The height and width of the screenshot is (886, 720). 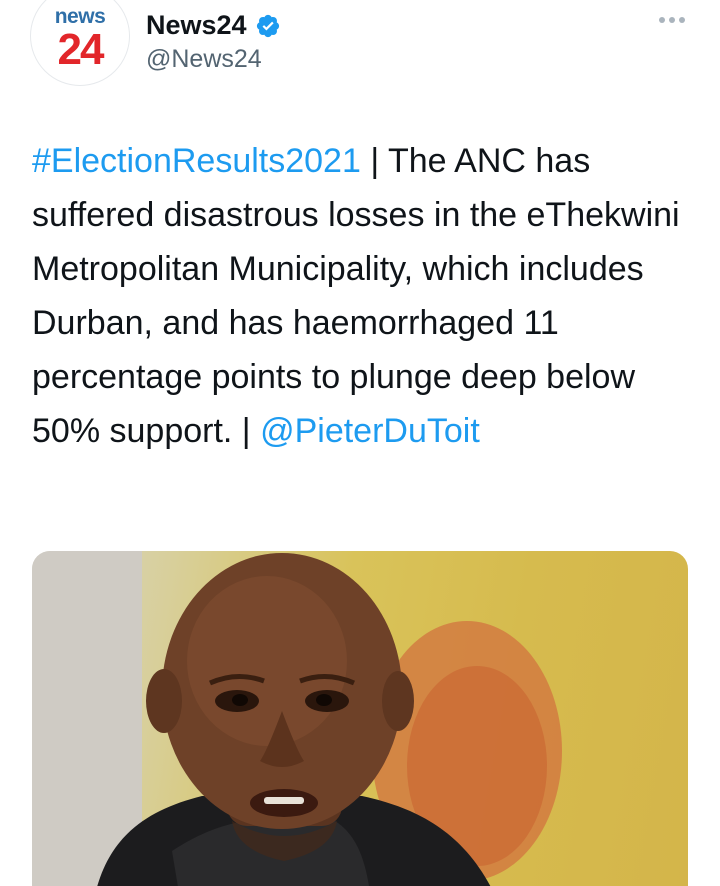 I want to click on hashtag-link: #ElectionResults2021, so click(x=196, y=161).